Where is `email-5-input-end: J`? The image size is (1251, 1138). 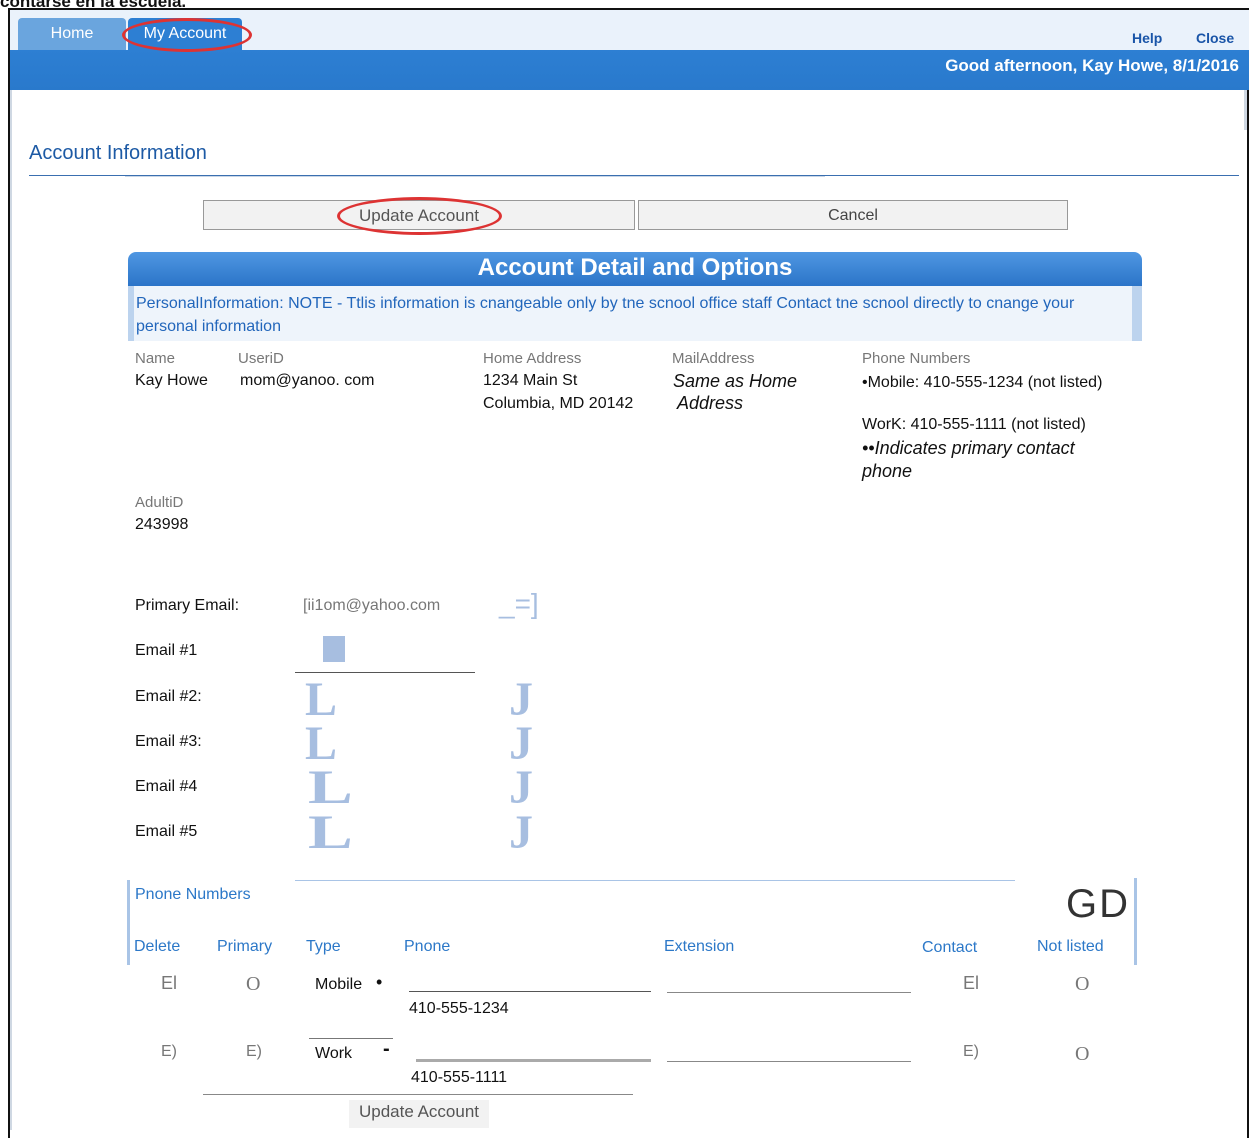 email-5-input-end: J is located at coordinates (521, 832).